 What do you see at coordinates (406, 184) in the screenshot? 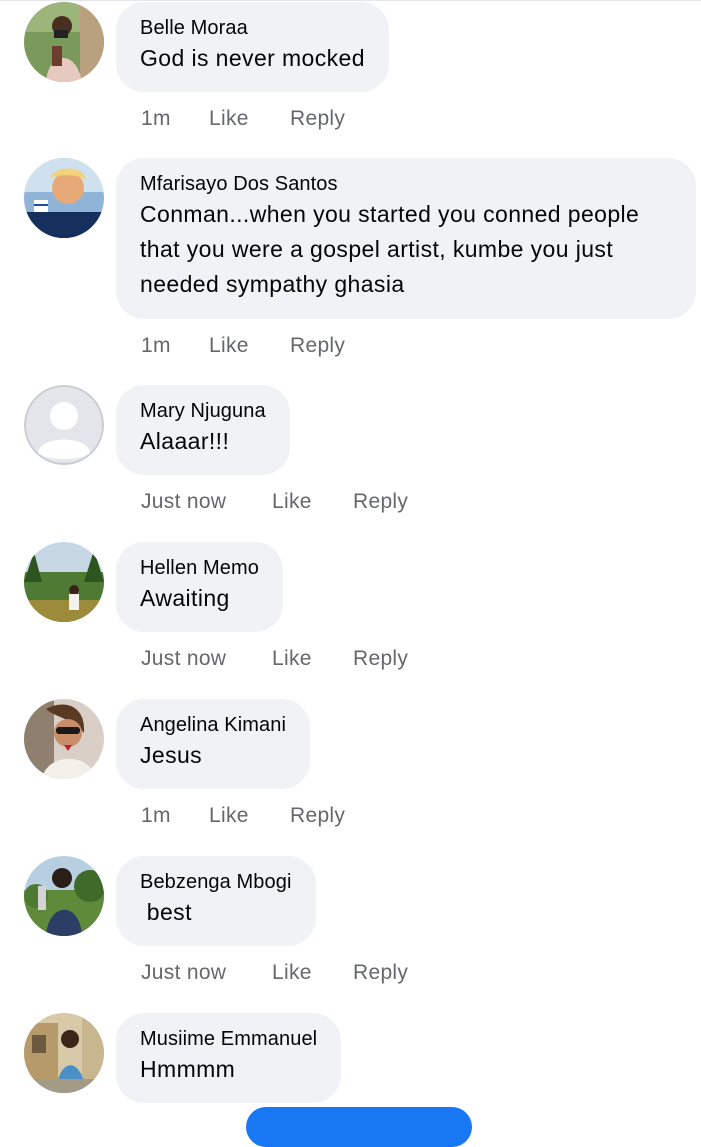
I see `comment-author: Mfarisayo Dos Santos` at bounding box center [406, 184].